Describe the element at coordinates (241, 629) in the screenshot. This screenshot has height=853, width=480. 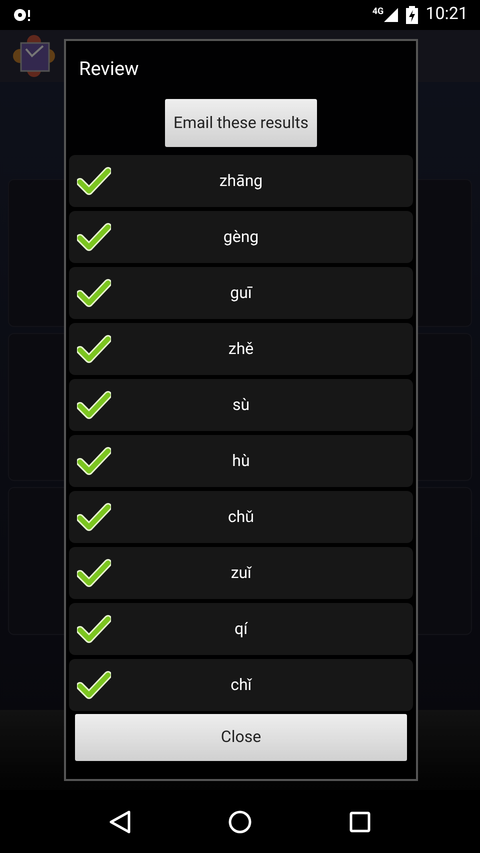
I see `pinyin-text: qí` at that location.